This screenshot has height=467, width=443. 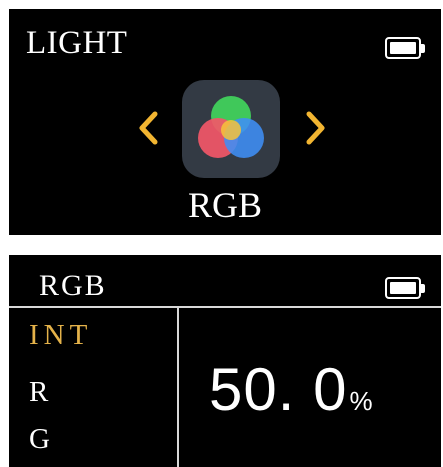 I want to click on rgb-color-circles-icon, so click(x=231, y=129).